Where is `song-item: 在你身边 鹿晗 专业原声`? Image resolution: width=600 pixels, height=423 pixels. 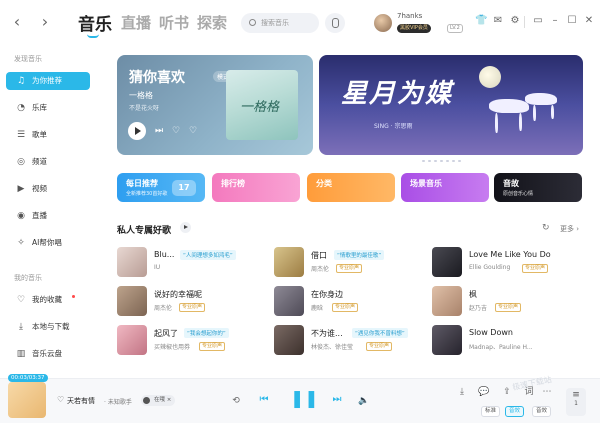
song-item: 在你身边 鹿晗 专业原声 is located at coordinates (349, 301).